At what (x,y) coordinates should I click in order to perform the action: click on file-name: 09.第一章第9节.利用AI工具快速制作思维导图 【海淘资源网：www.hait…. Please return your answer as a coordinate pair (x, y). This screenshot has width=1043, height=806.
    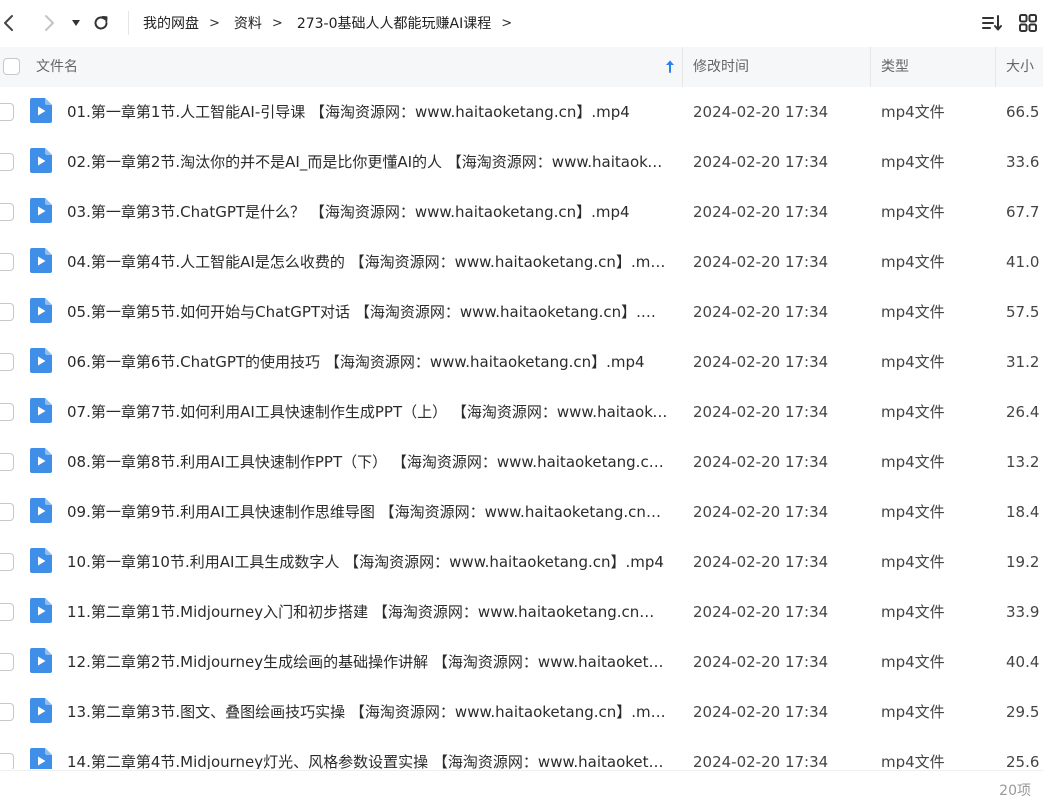
    Looking at the image, I should click on (368, 512).